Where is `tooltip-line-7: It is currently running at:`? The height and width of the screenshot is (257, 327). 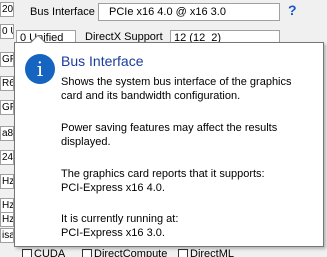 tooltip-line-7: It is currently running at: is located at coordinates (120, 219).